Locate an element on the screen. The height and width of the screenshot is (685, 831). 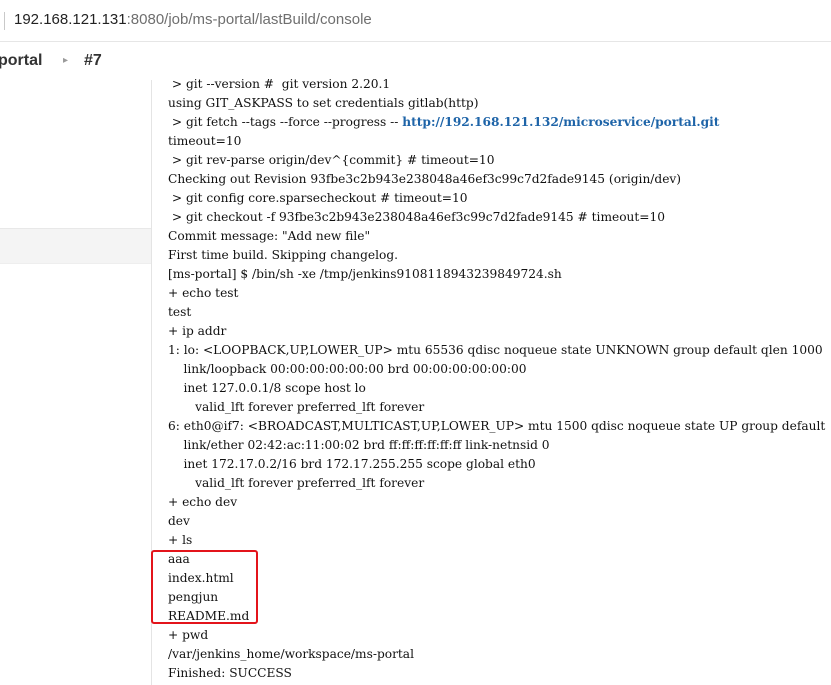
breadcrumb-chevron-icon: ▸ is located at coordinates (65, 60).